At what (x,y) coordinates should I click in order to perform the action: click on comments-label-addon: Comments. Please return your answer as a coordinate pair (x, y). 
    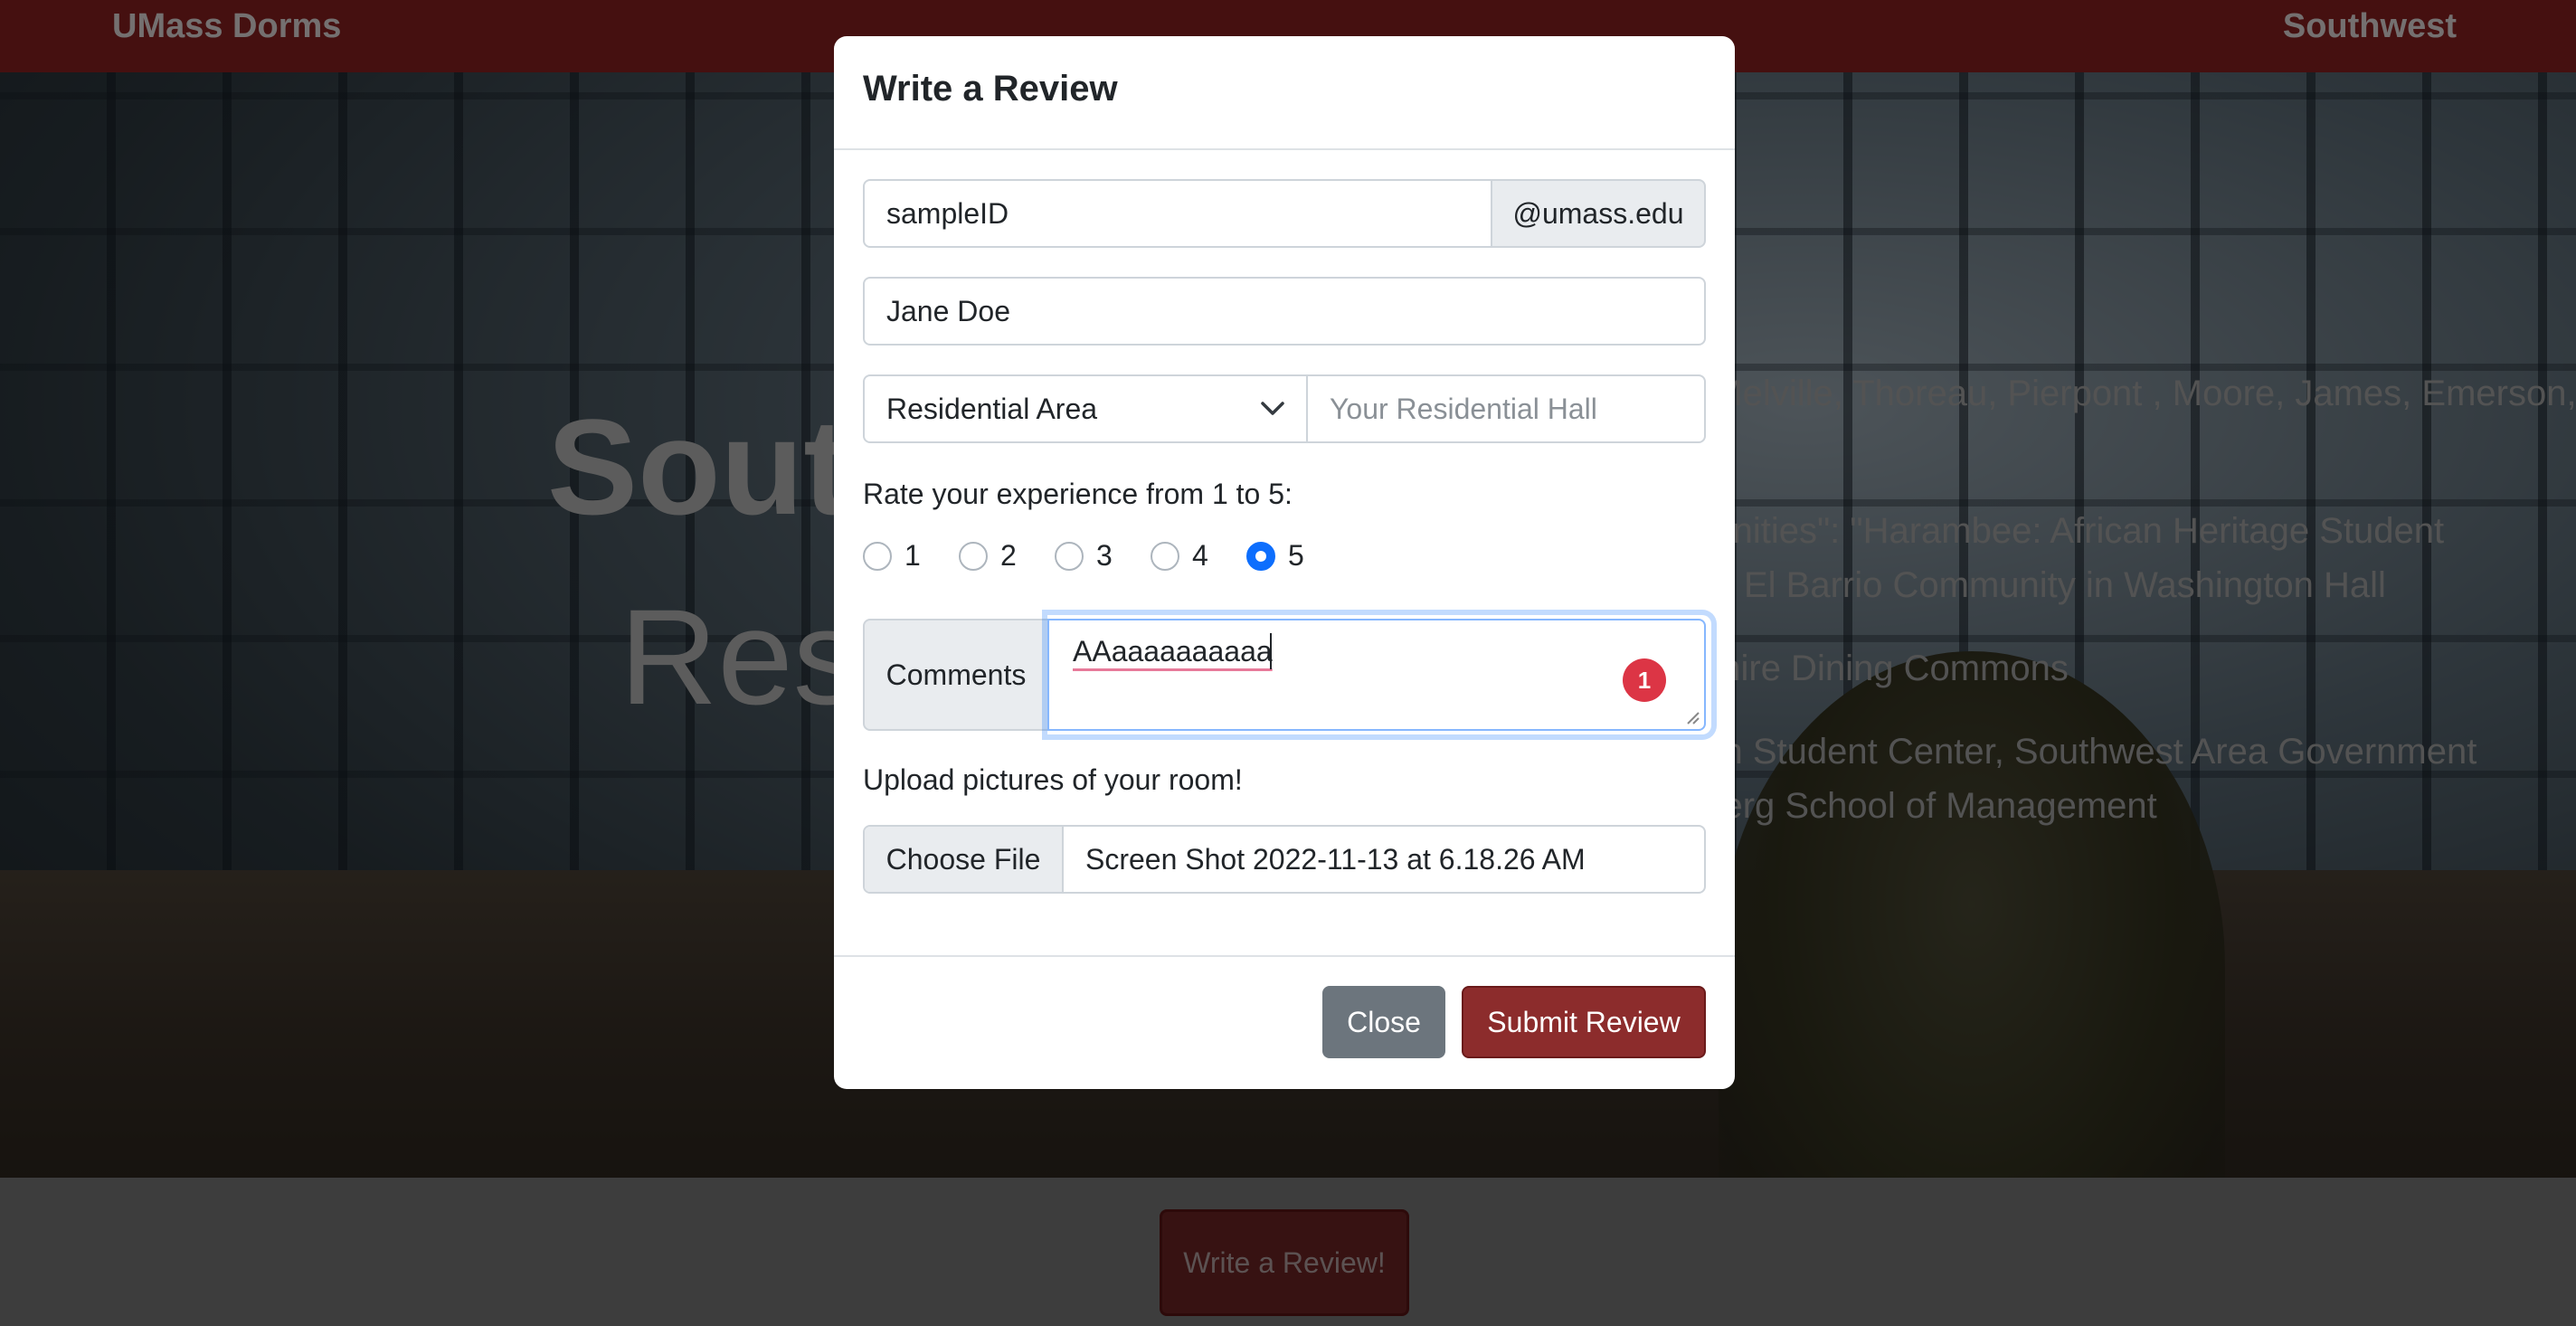
    Looking at the image, I should click on (956, 675).